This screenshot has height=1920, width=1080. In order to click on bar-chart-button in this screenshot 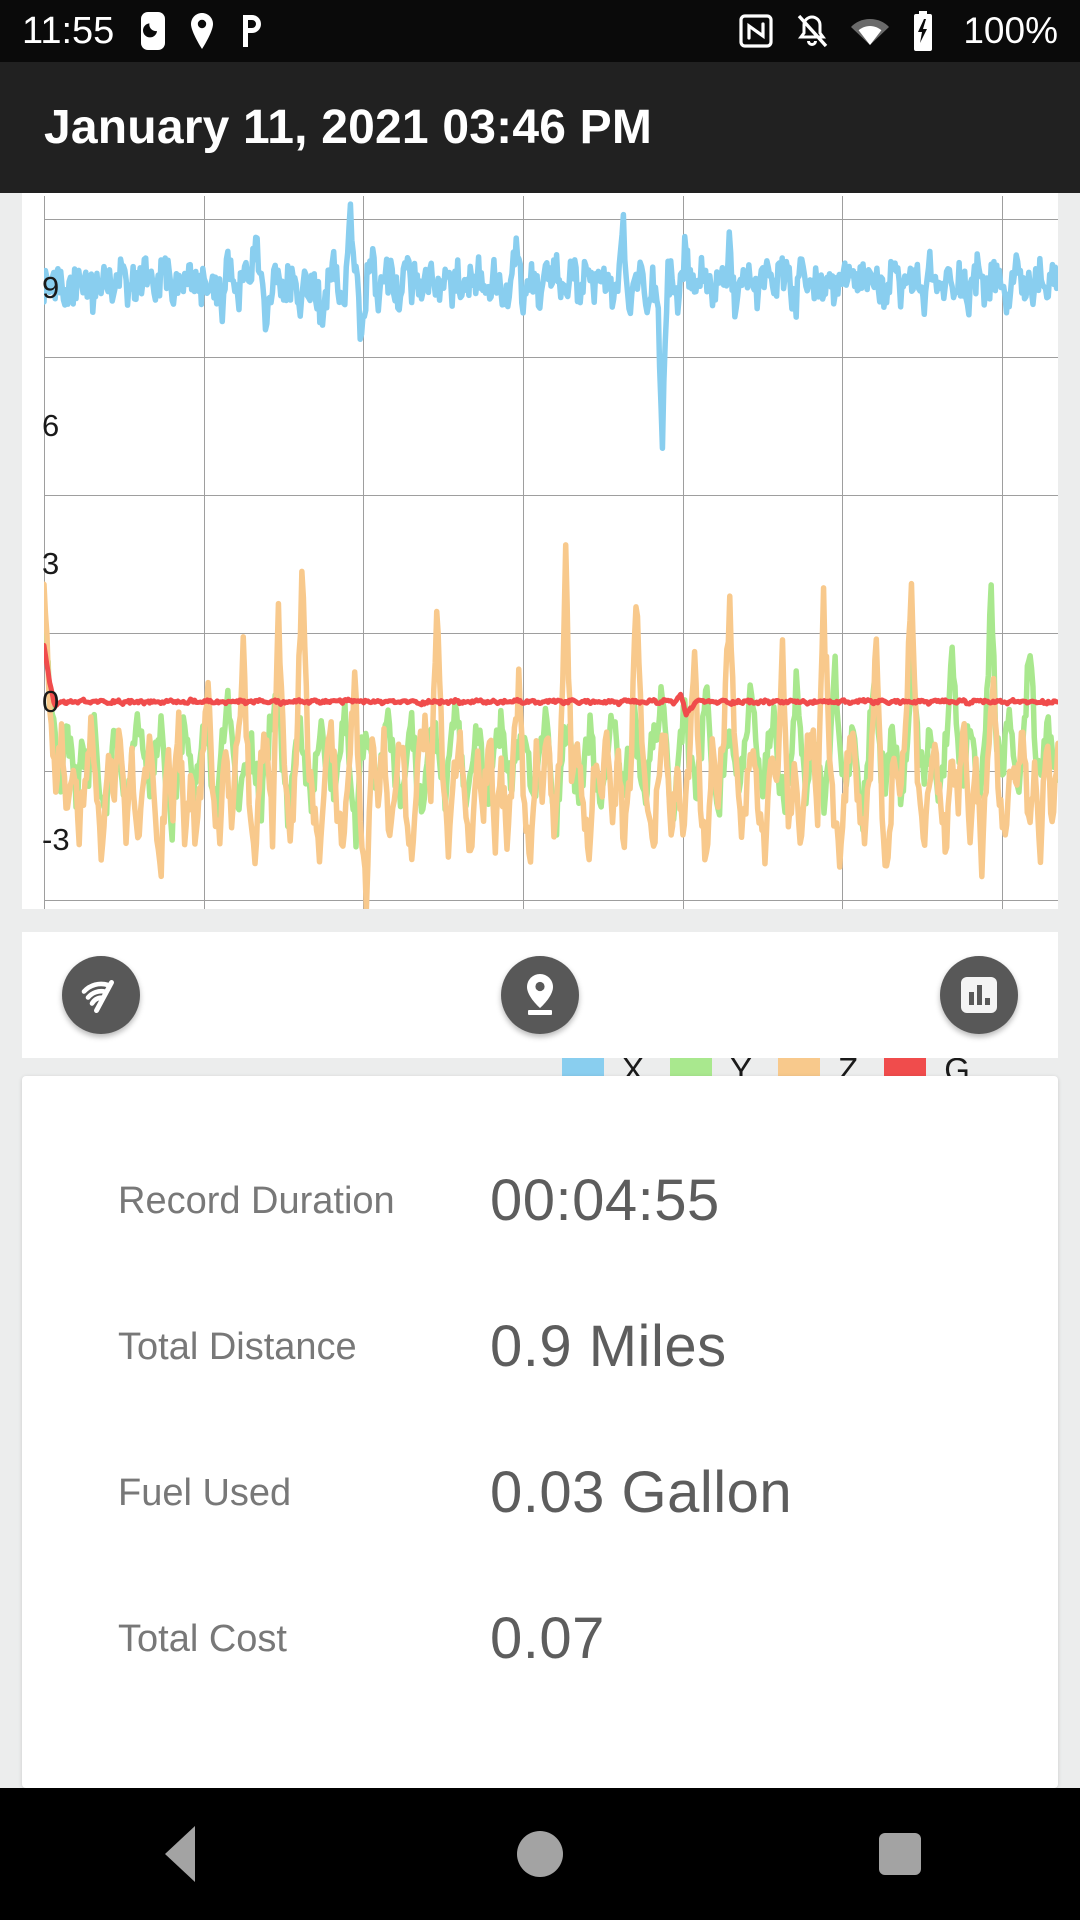, I will do `click(979, 995)`.